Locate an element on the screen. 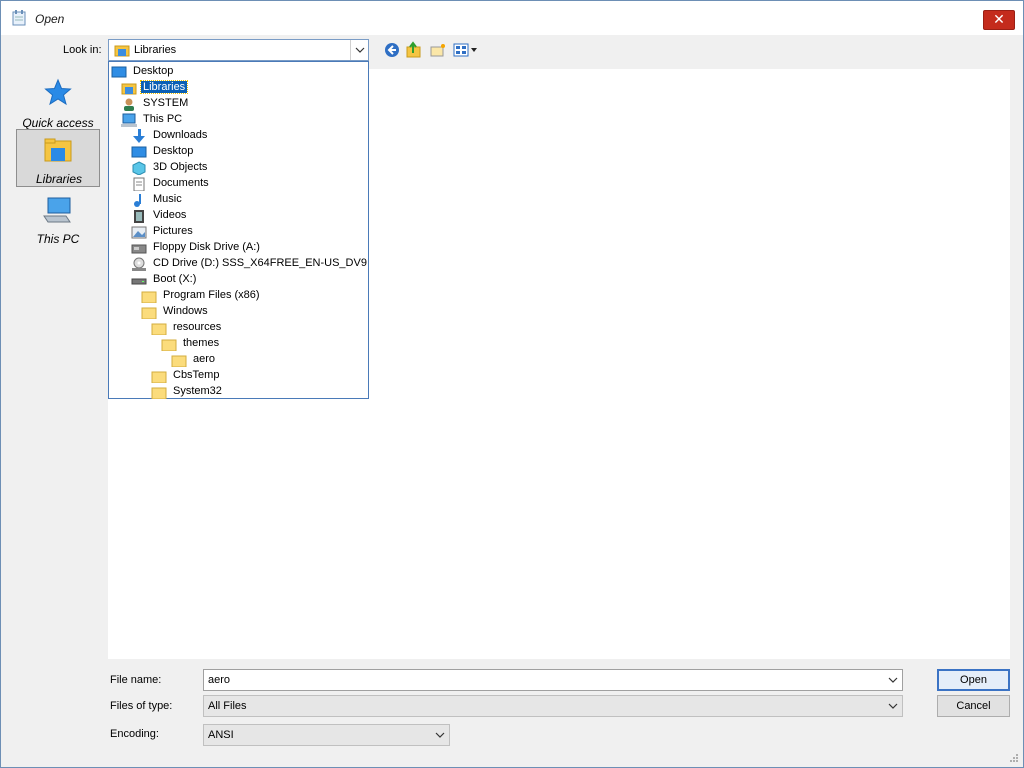 This screenshot has height=768, width=1024. file-name-label: File name: is located at coordinates (136, 680).